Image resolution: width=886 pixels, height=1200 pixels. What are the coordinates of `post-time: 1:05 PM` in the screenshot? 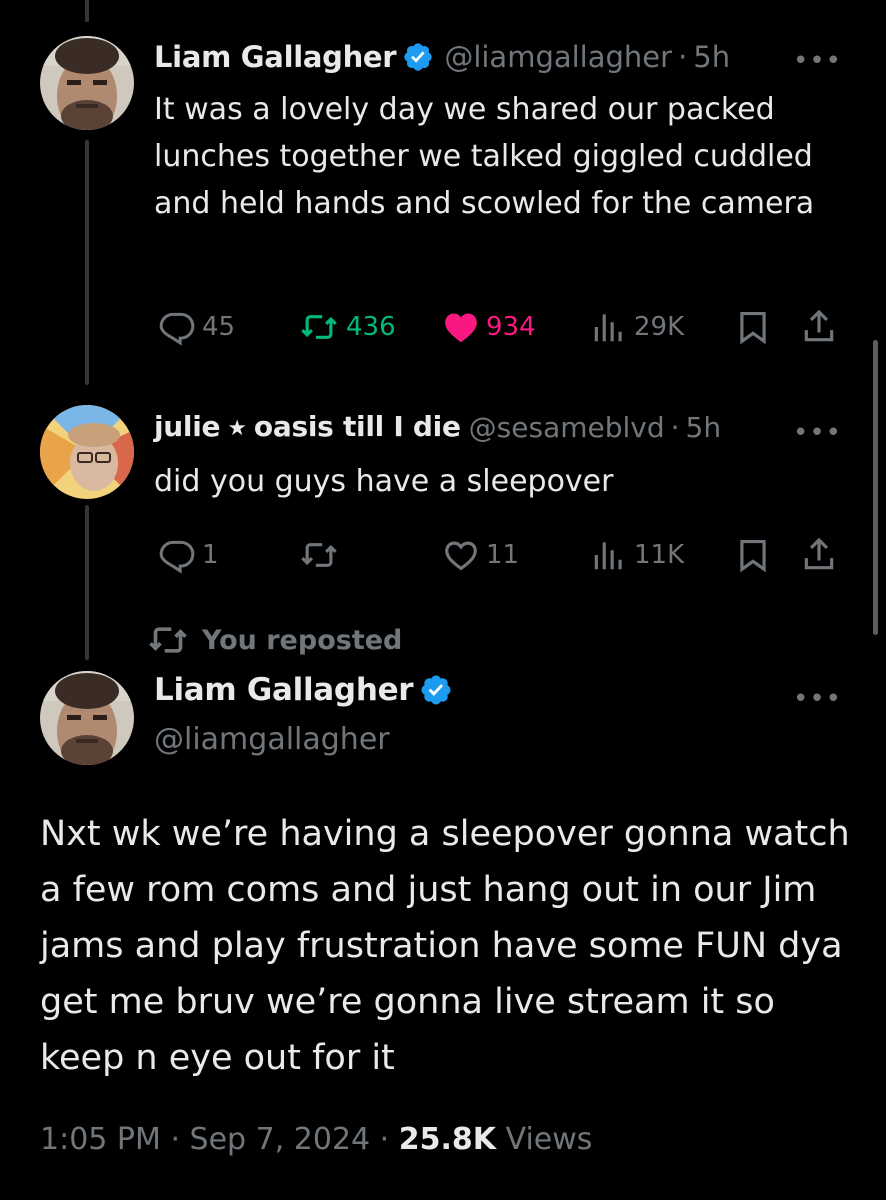 It's located at (100, 1139).